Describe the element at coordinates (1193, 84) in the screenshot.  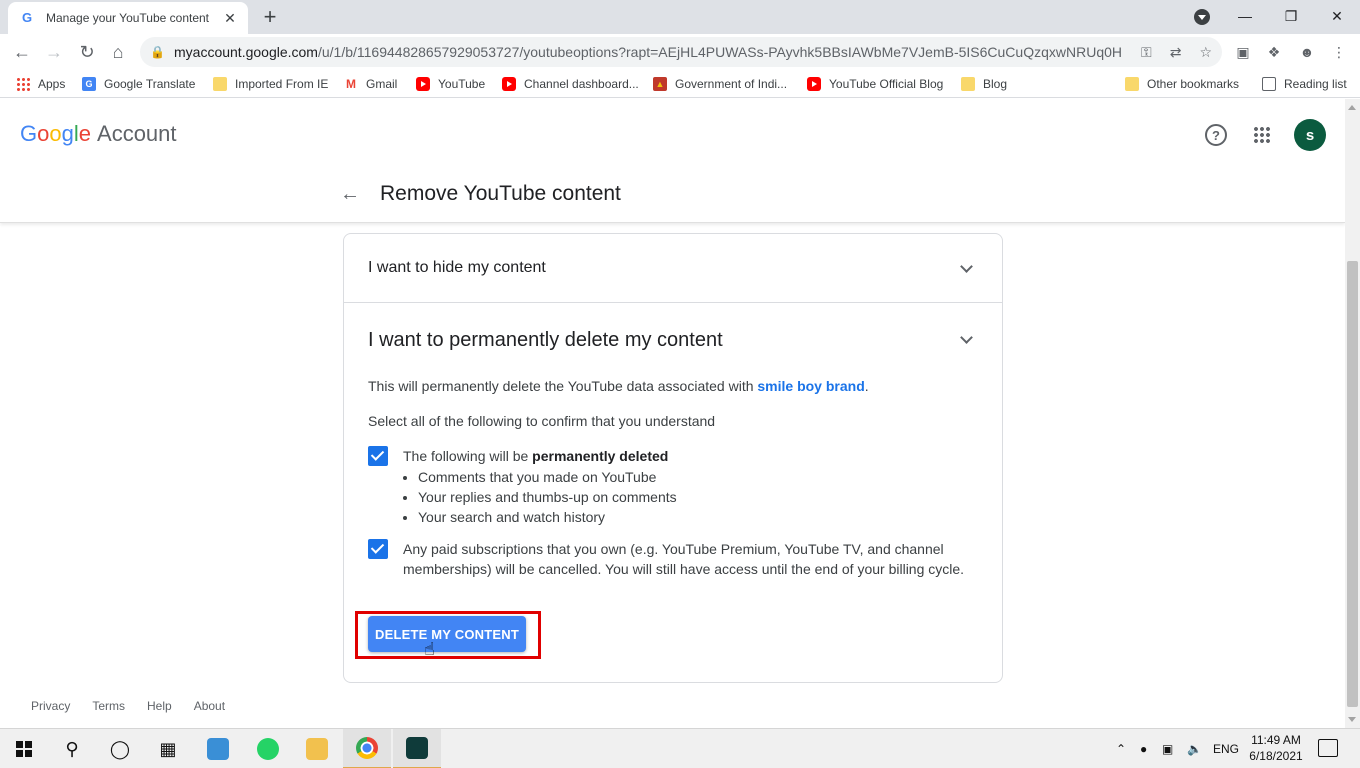
I see `bookmark-label: Other bookmarks` at that location.